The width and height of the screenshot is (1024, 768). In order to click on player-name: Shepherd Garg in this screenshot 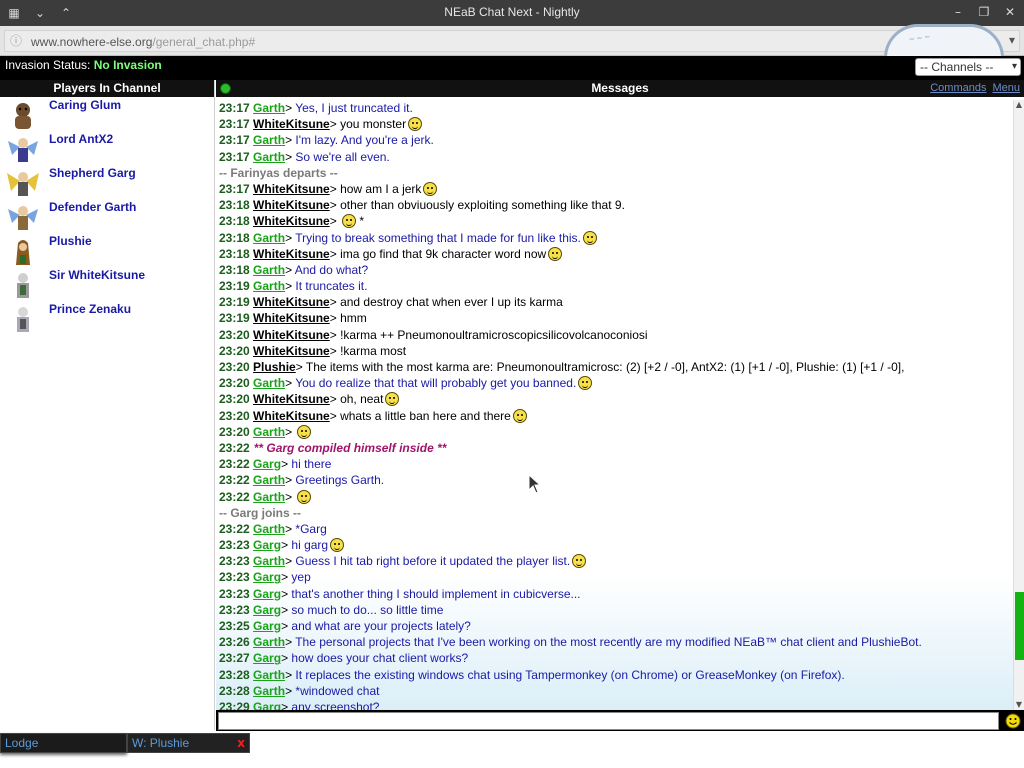, I will do `click(92, 173)`.